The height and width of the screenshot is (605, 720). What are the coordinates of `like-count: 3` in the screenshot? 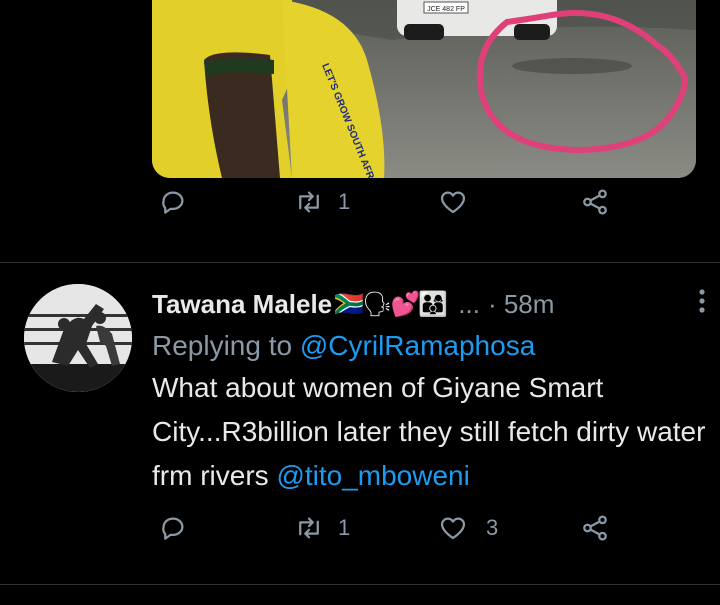 It's located at (492, 527).